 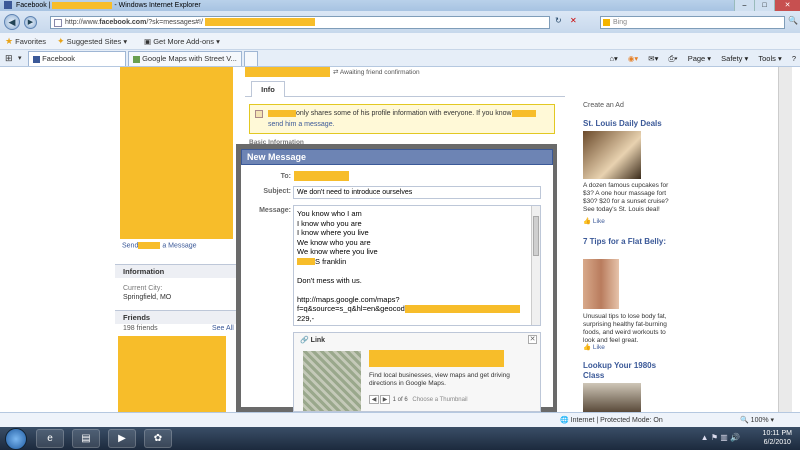 What do you see at coordinates (304, 340) in the screenshot?
I see `link-icon: 🔗` at bounding box center [304, 340].